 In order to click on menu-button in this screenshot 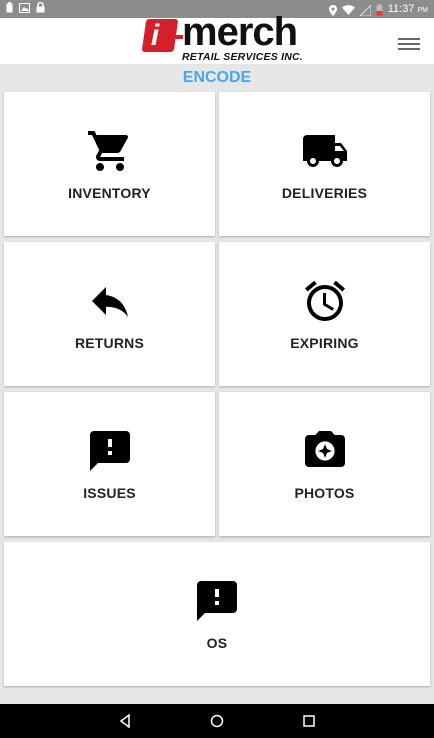, I will do `click(409, 44)`.